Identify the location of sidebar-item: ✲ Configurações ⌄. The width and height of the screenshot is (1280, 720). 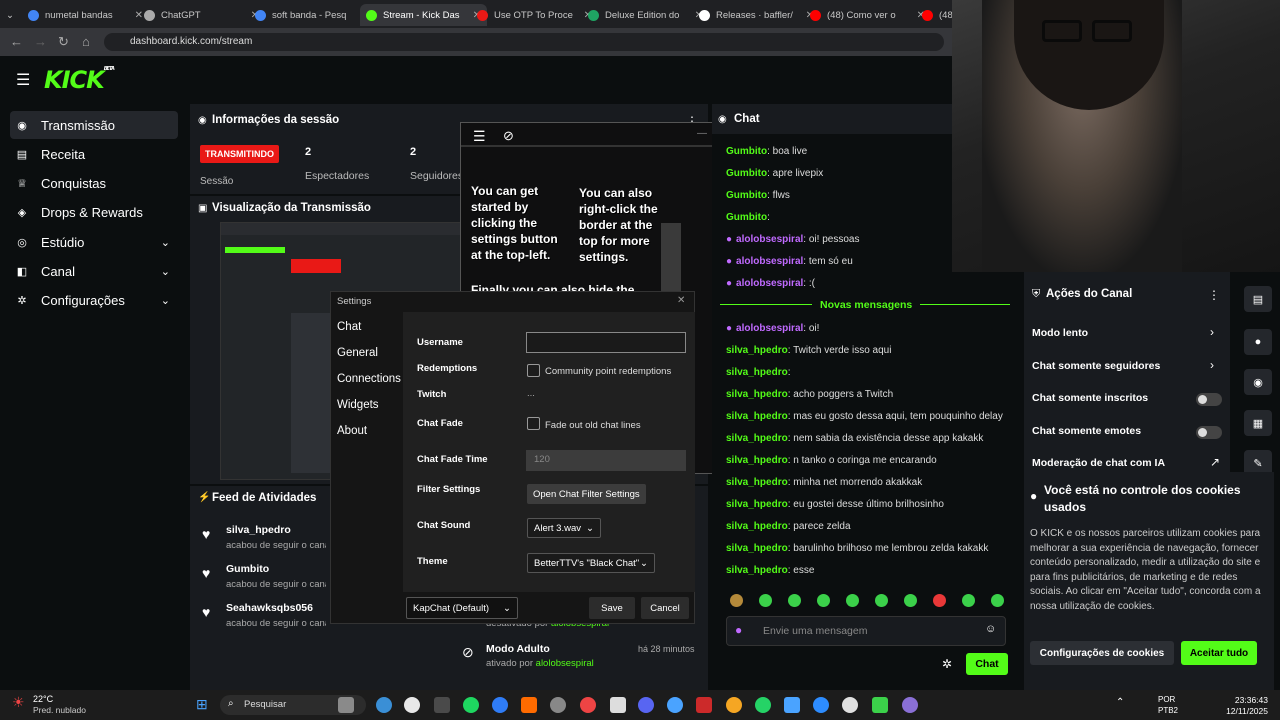
(94, 301).